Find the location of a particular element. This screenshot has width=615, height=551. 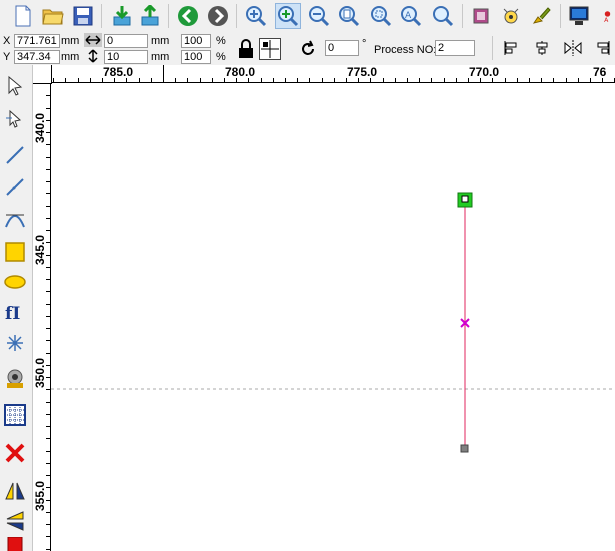

height-arrow-icon is located at coordinates (93, 56).